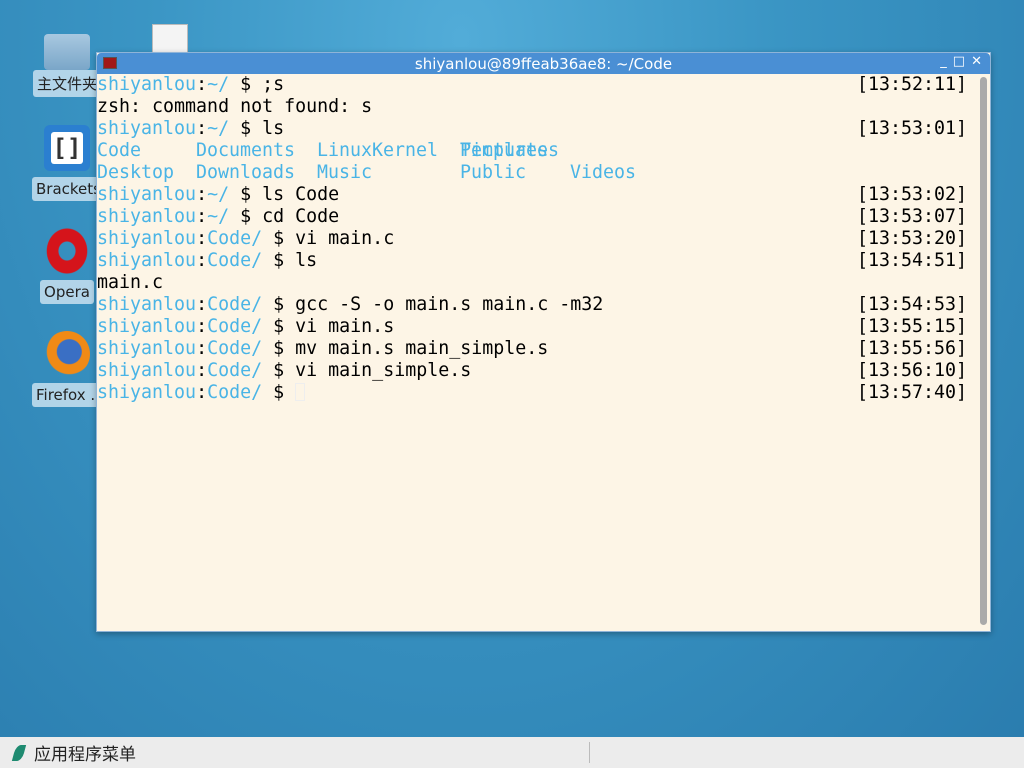 The image size is (1024, 768). Describe the element at coordinates (912, 348) in the screenshot. I see `timestamp: [13:55:56]` at that location.